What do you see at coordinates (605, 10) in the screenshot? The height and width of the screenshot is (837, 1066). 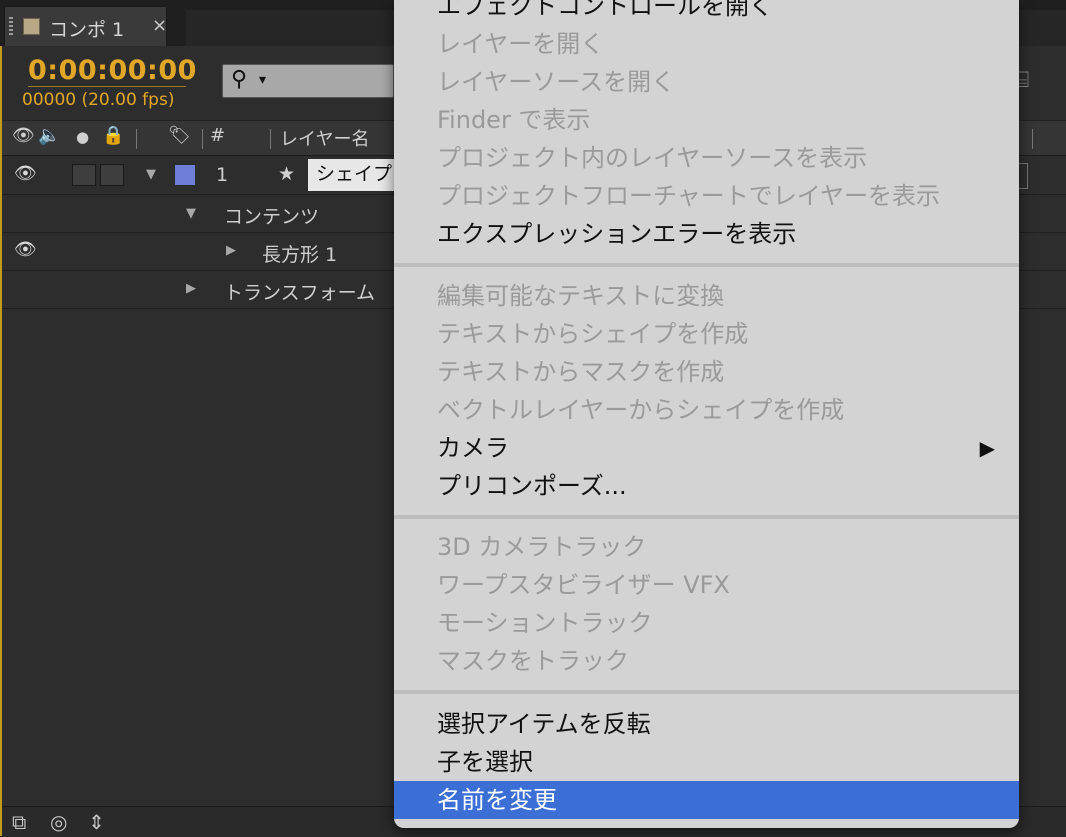 I see `menu-item-label: エフェクトコントロールを開く` at bounding box center [605, 10].